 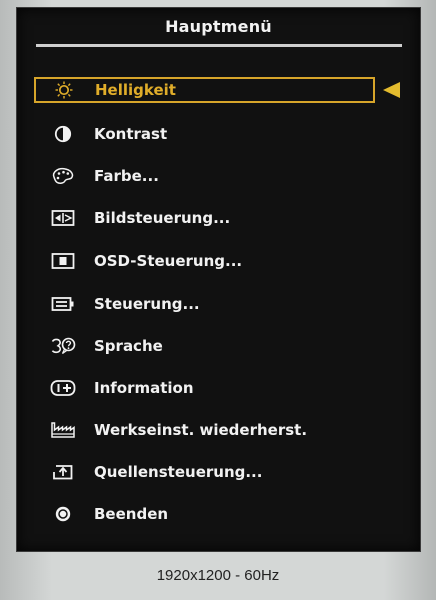 I want to click on osd-control-icon, so click(x=63, y=261).